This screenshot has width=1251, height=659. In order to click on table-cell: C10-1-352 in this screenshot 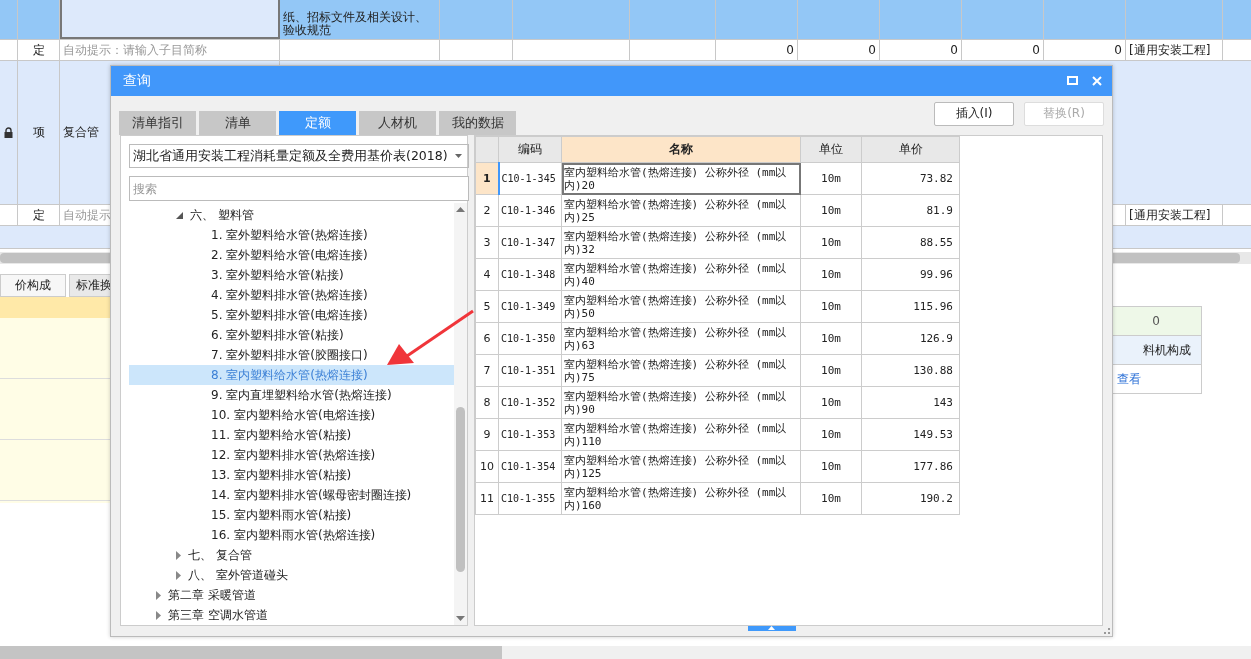, I will do `click(530, 402)`.